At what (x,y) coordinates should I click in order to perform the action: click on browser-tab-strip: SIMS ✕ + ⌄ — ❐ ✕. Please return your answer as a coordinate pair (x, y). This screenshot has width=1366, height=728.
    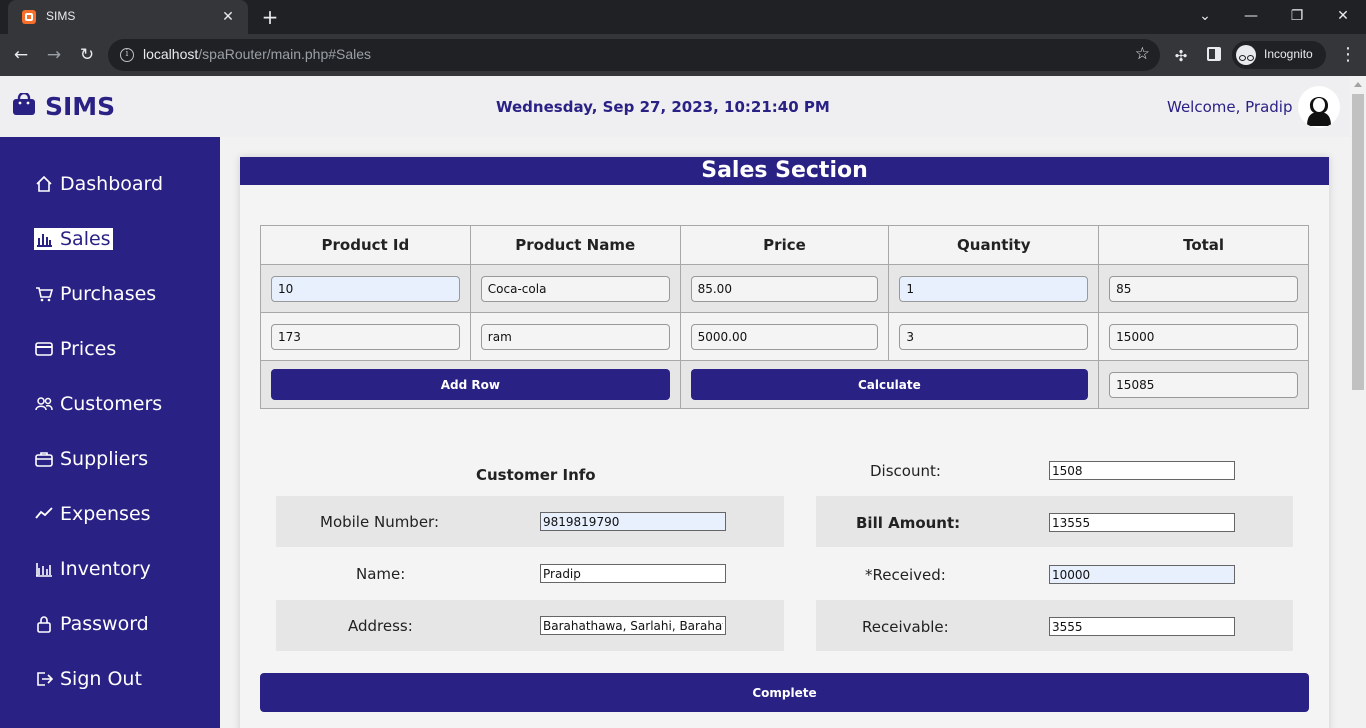
    Looking at the image, I should click on (683, 17).